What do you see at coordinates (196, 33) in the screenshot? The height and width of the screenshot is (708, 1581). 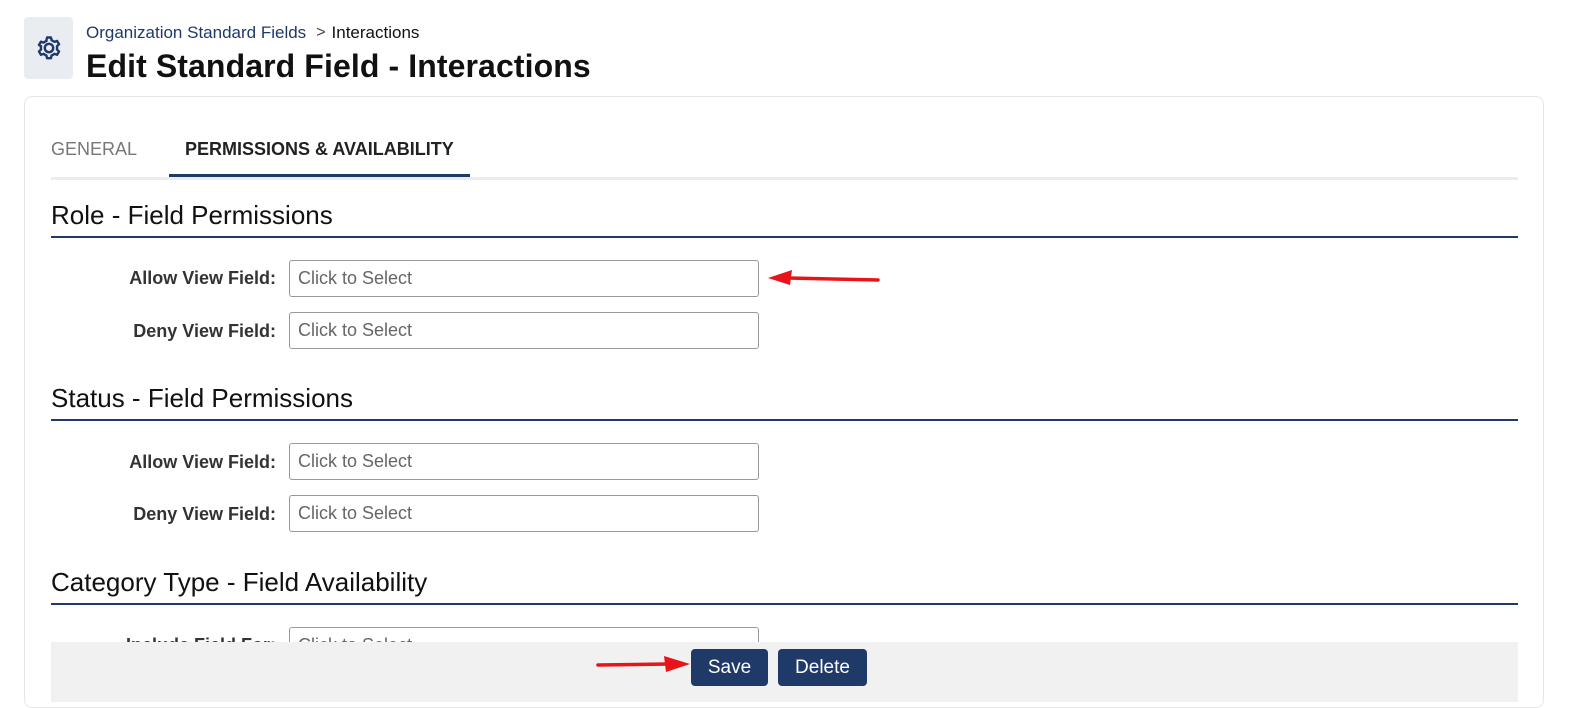 I see `breadcrumb-link-organization-standard-fields: Organization Standard Fields` at bounding box center [196, 33].